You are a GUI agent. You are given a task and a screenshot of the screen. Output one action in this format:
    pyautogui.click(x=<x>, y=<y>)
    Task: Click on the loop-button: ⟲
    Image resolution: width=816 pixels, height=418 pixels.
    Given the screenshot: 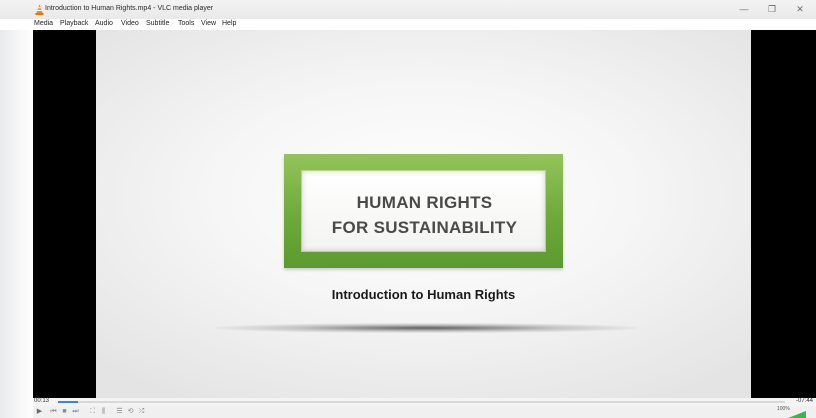 What is the action you would take?
    pyautogui.click(x=130, y=412)
    